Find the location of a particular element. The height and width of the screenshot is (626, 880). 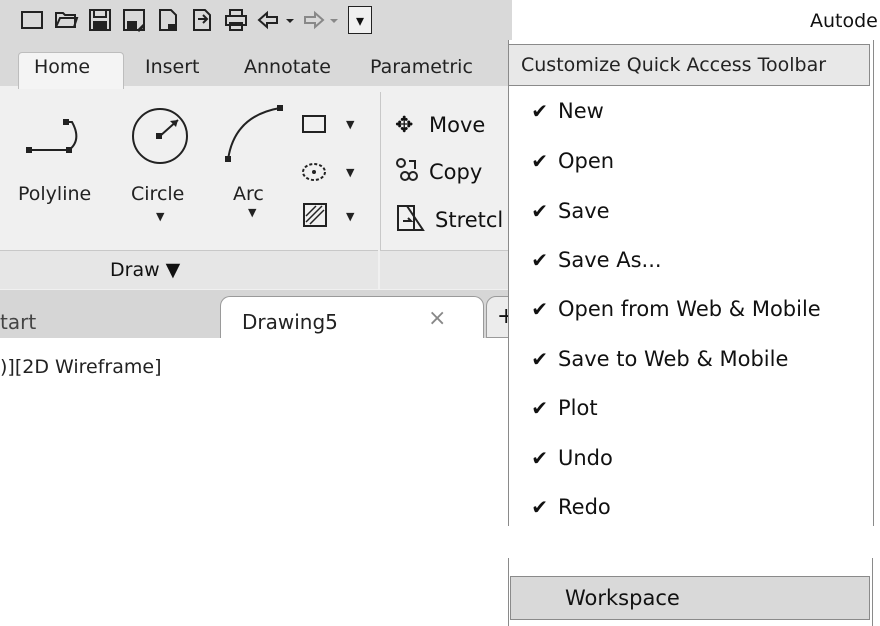

stretch-icon is located at coordinates (415, 220).